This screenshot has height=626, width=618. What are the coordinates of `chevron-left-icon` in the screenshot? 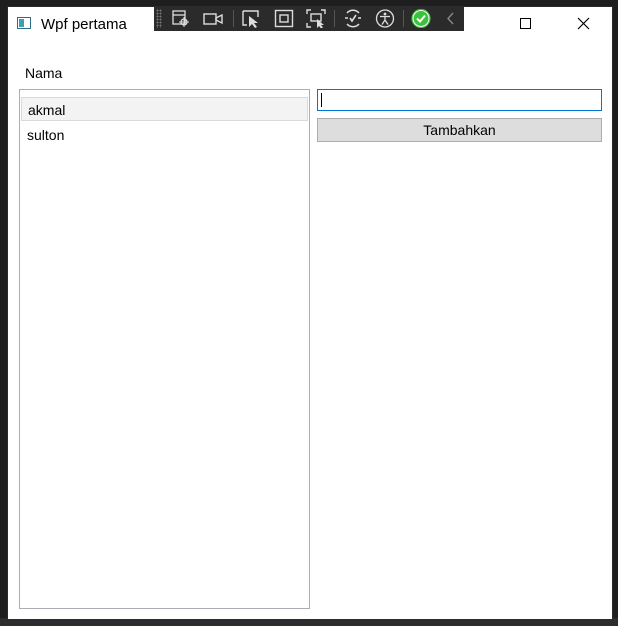 It's located at (450, 18).